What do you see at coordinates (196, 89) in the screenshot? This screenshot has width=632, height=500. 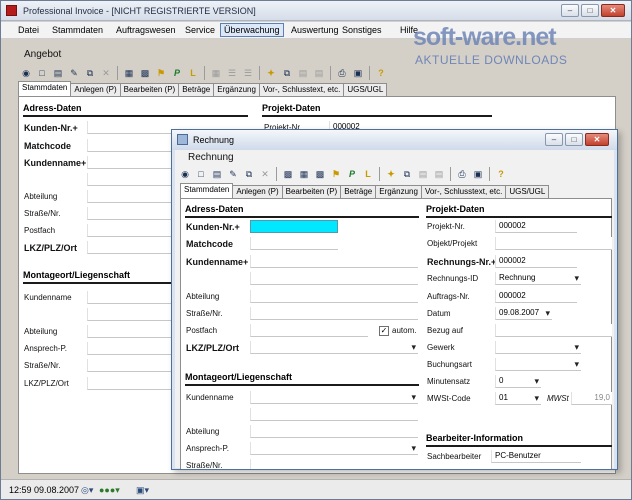 I see `tab-betraege: Beträge` at bounding box center [196, 89].